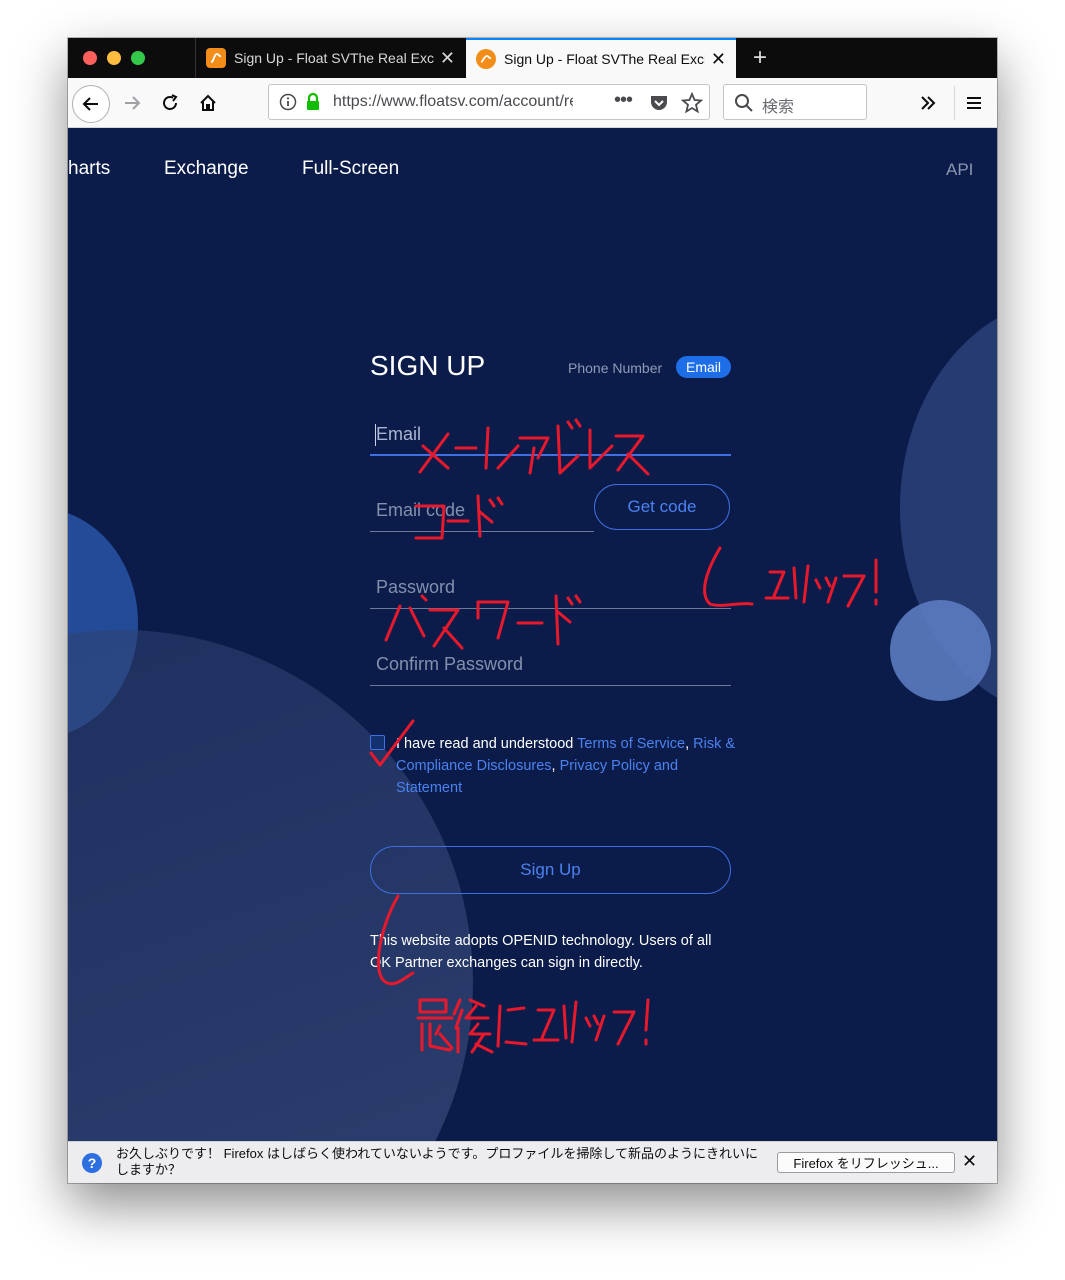 Image resolution: width=1065 pixels, height=1280 pixels. What do you see at coordinates (659, 103) in the screenshot?
I see `pocket-icon` at bounding box center [659, 103].